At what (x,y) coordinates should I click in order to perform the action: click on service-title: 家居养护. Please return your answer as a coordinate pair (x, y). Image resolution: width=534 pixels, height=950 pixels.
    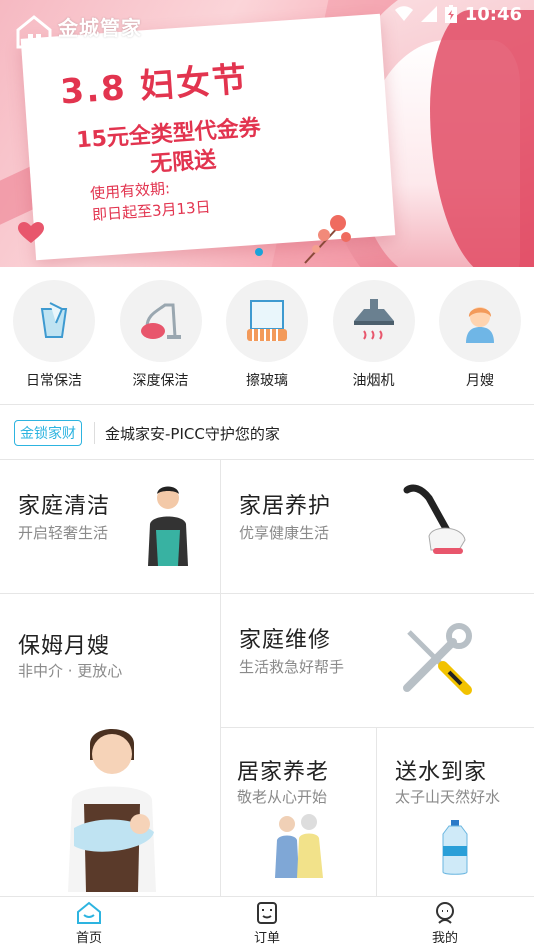
    Looking at the image, I should click on (285, 506).